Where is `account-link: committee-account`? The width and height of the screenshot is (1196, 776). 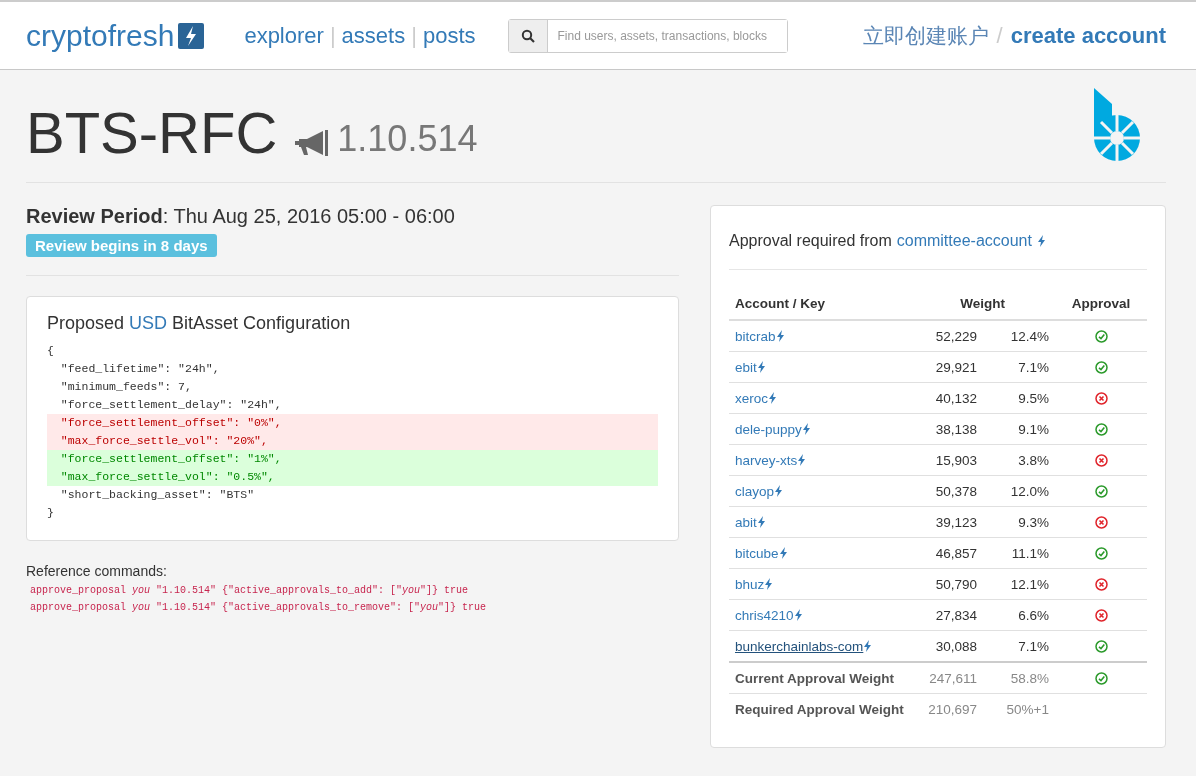
account-link: committee-account is located at coordinates (964, 241).